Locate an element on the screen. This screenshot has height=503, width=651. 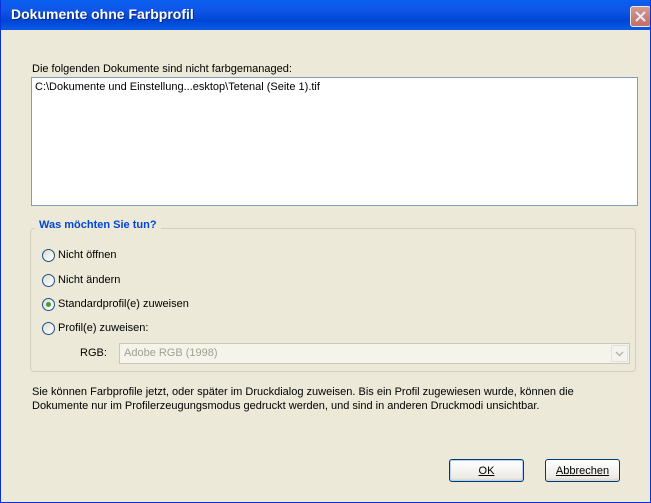
close-button is located at coordinates (640, 16).